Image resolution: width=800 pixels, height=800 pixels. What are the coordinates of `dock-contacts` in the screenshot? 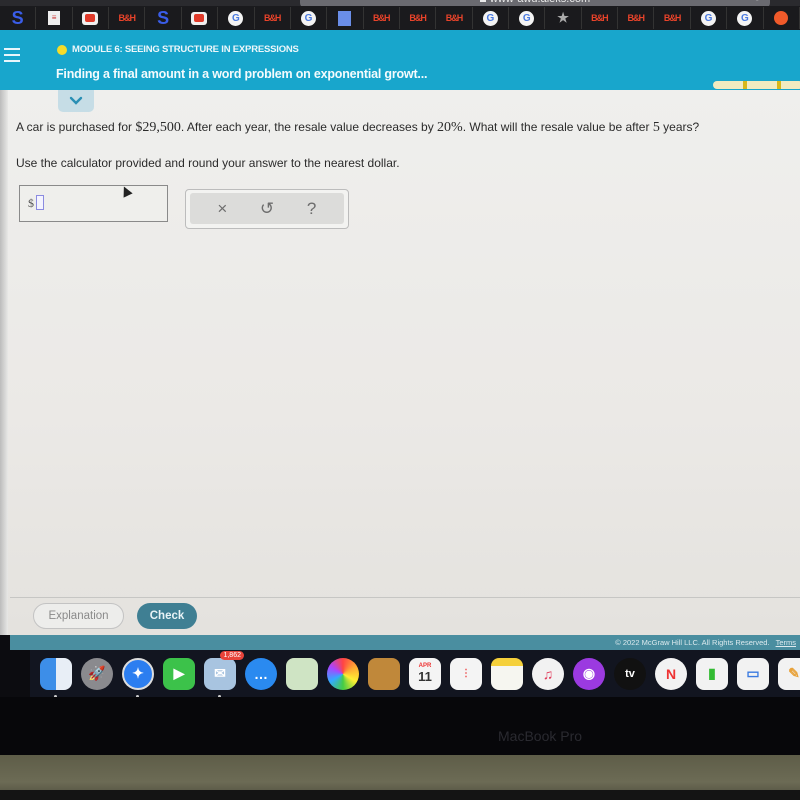 It's located at (384, 674).